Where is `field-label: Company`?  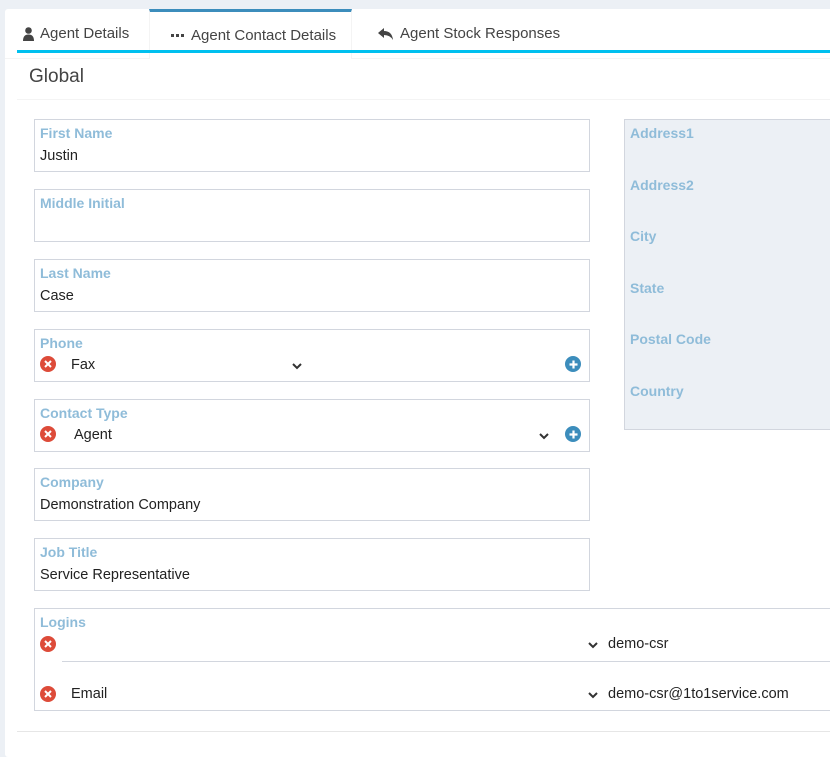
field-label: Company is located at coordinates (72, 482).